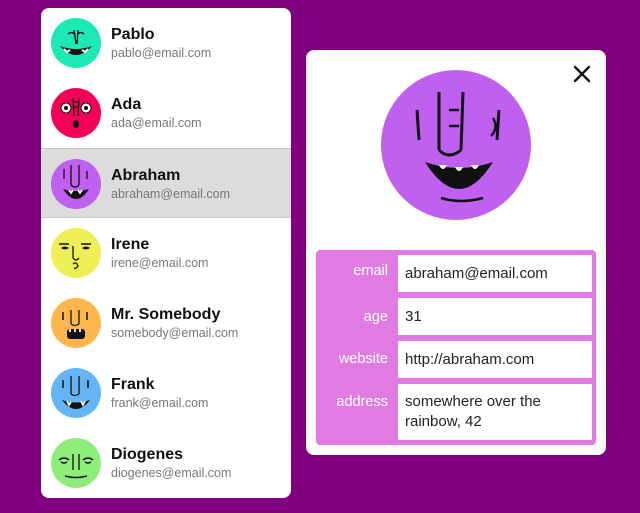 The height and width of the screenshot is (513, 640). I want to click on frank-avatar-icon, so click(76, 393).